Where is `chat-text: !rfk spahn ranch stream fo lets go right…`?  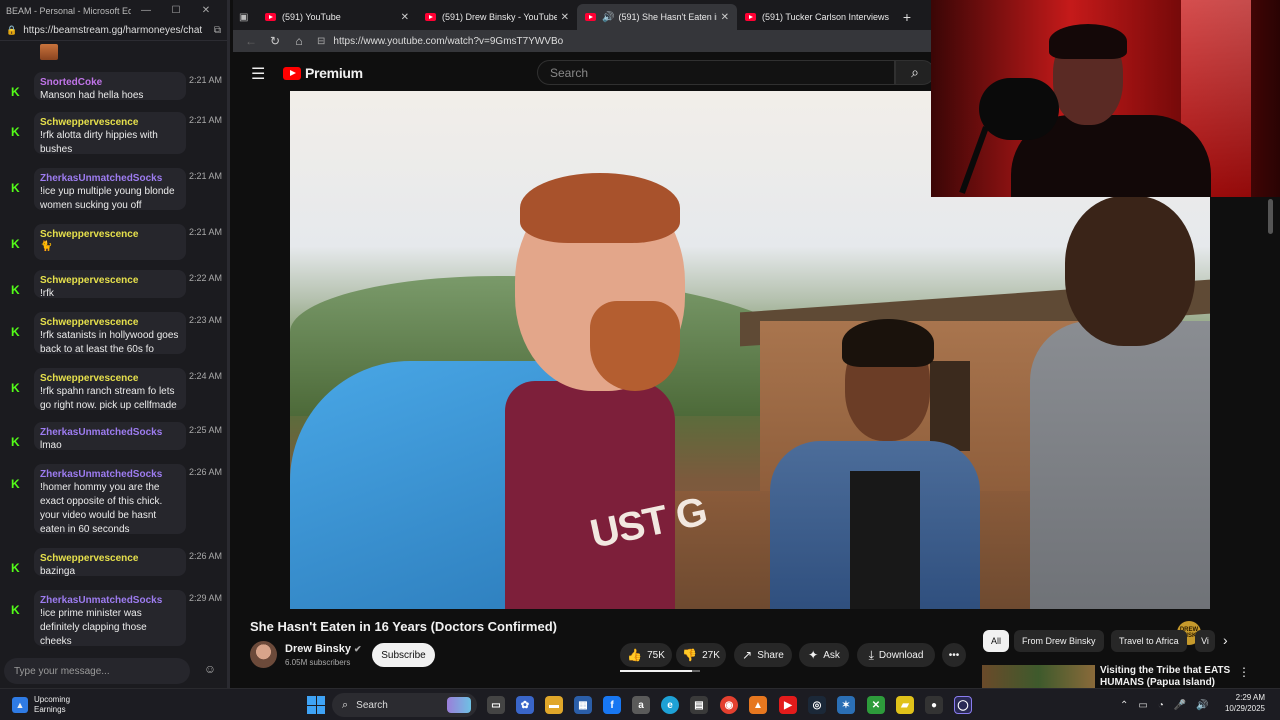
chat-text: !rfk spahn ranch stream fo lets go right… is located at coordinates (108, 398).